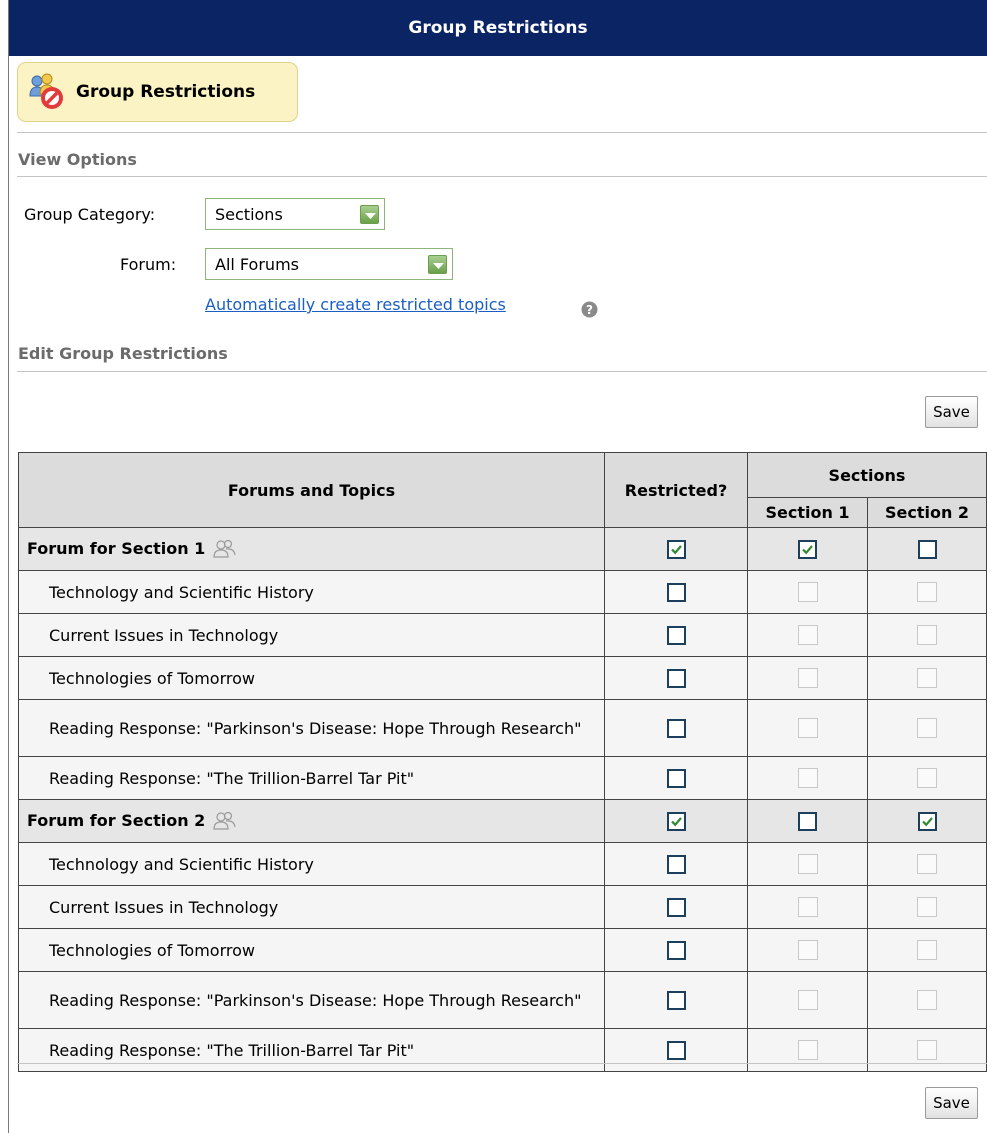 The height and width of the screenshot is (1133, 987). I want to click on col-header-section-1: Section 1, so click(807, 512).